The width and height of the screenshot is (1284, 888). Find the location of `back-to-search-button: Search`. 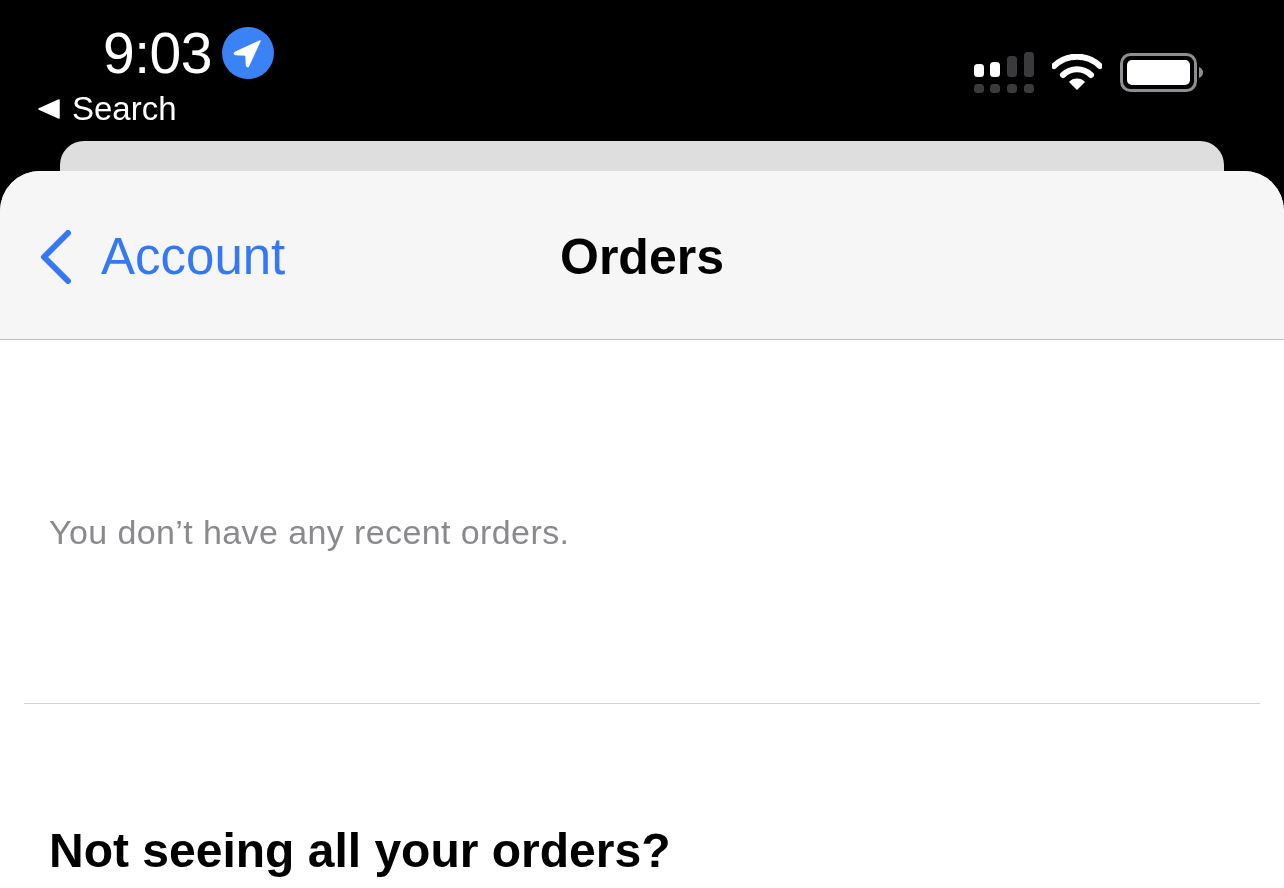

back-to-search-button: Search is located at coordinates (107, 109).